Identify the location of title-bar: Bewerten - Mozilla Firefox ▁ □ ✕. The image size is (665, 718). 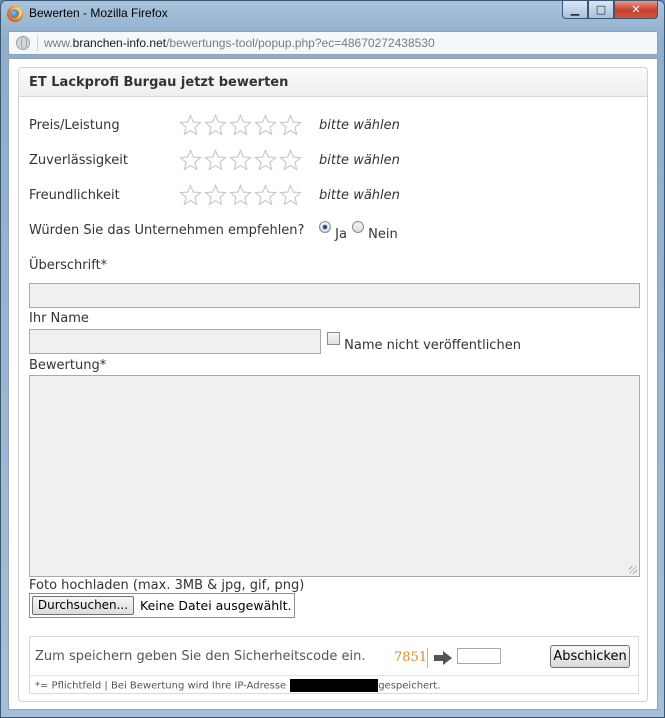
(332, 14).